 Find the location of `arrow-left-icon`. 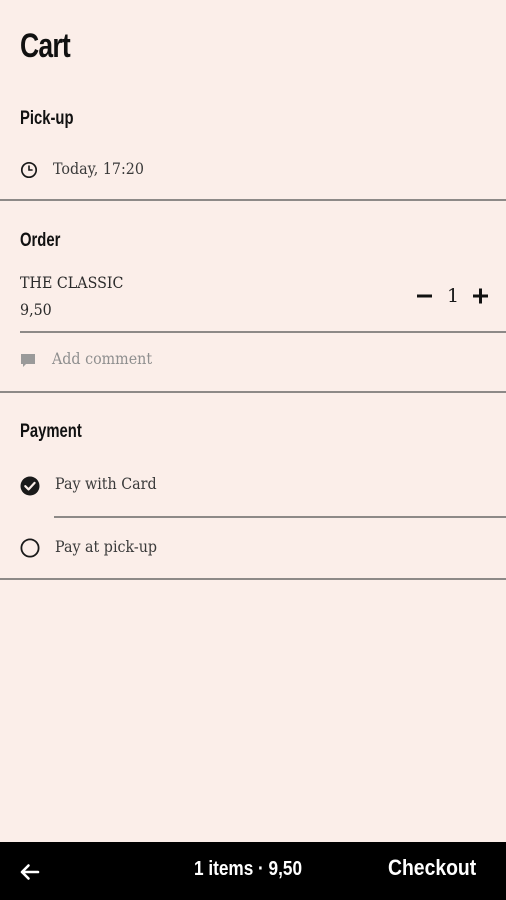

arrow-left-icon is located at coordinates (30, 872).